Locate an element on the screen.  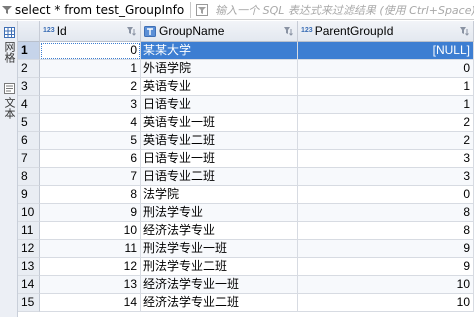
cell-groupname: 某某大学 is located at coordinates (219, 51).